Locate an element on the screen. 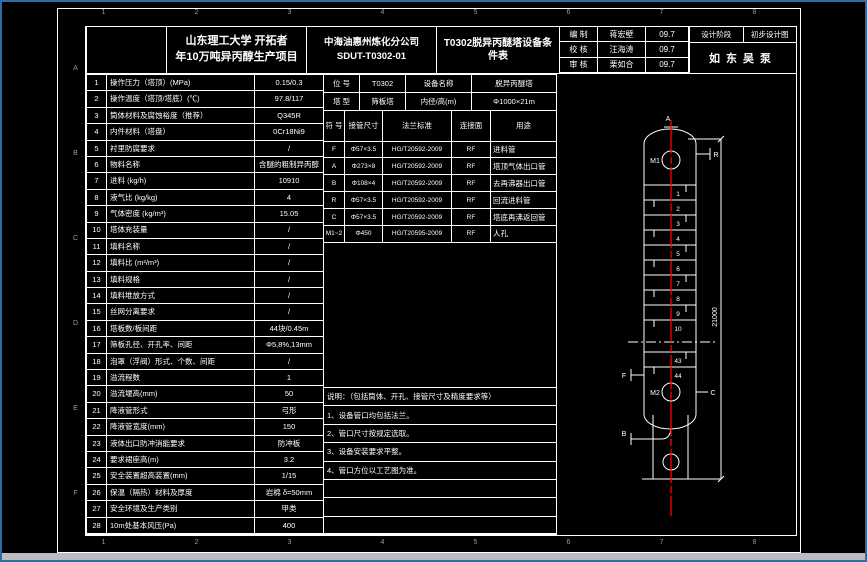 The height and width of the screenshot is (562, 867). parameter-row-number: 17 is located at coordinates (97, 345).